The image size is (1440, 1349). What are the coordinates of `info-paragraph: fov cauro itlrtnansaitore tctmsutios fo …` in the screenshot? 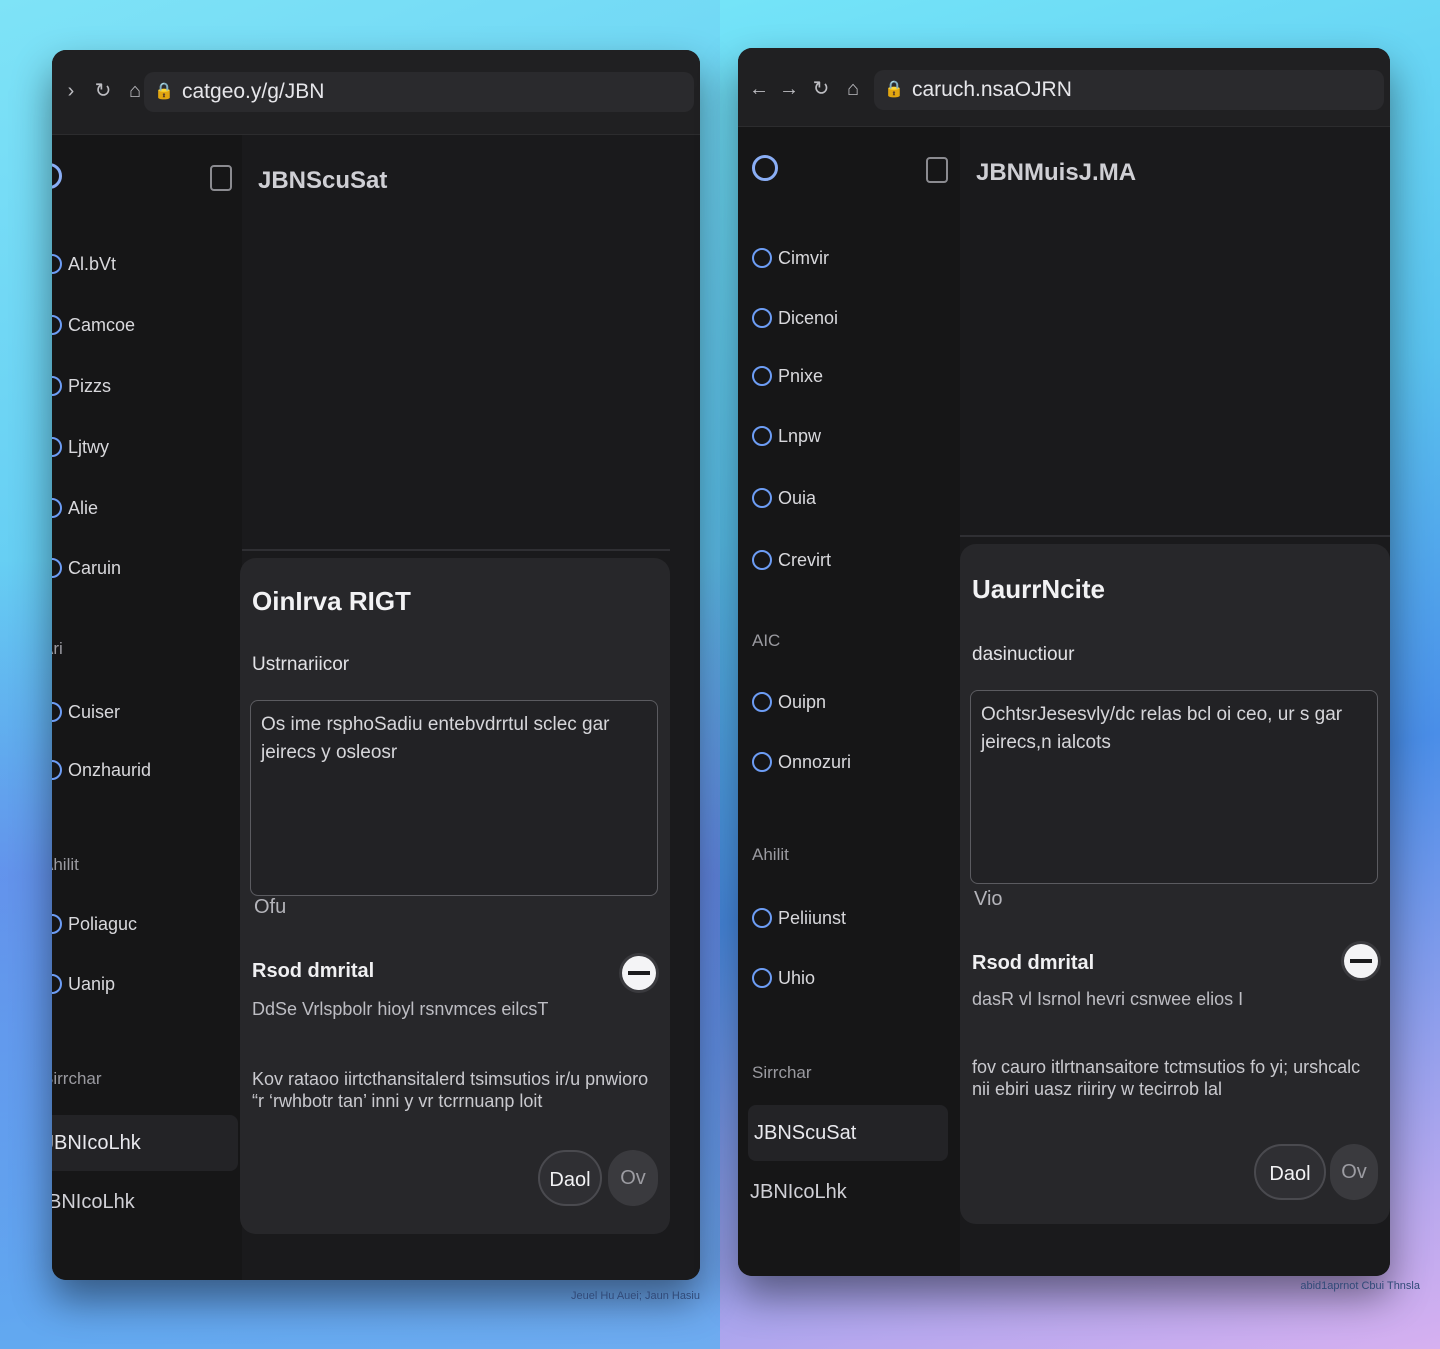 It's located at (1166, 1078).